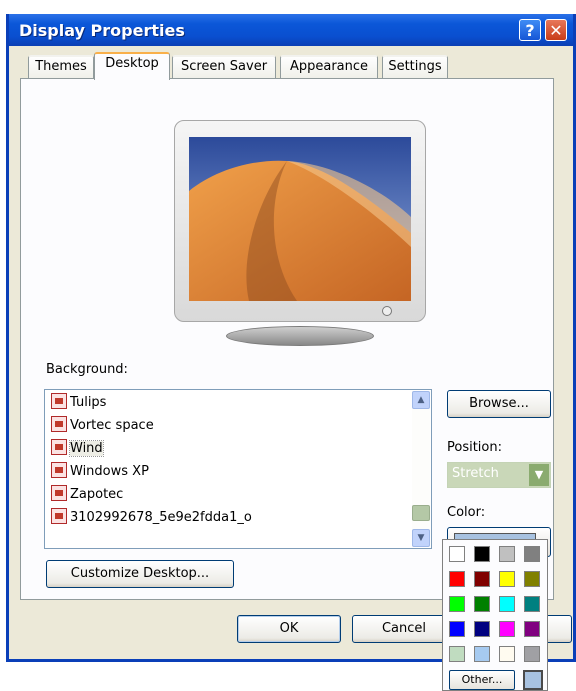 This screenshot has width=576, height=691. What do you see at coordinates (78, 403) in the screenshot?
I see `list-item-tulips: Tulips` at bounding box center [78, 403].